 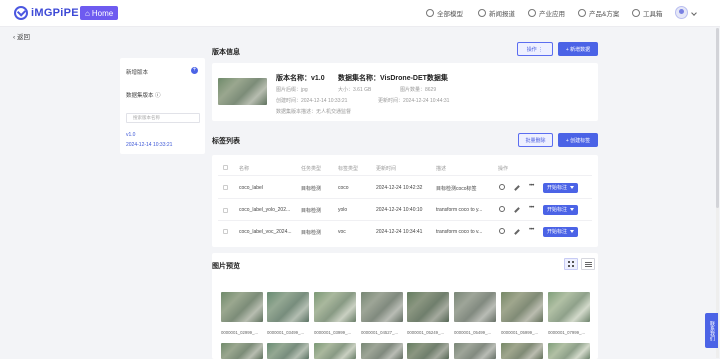 I want to click on nav-products: 产品&方案, so click(x=598, y=13).